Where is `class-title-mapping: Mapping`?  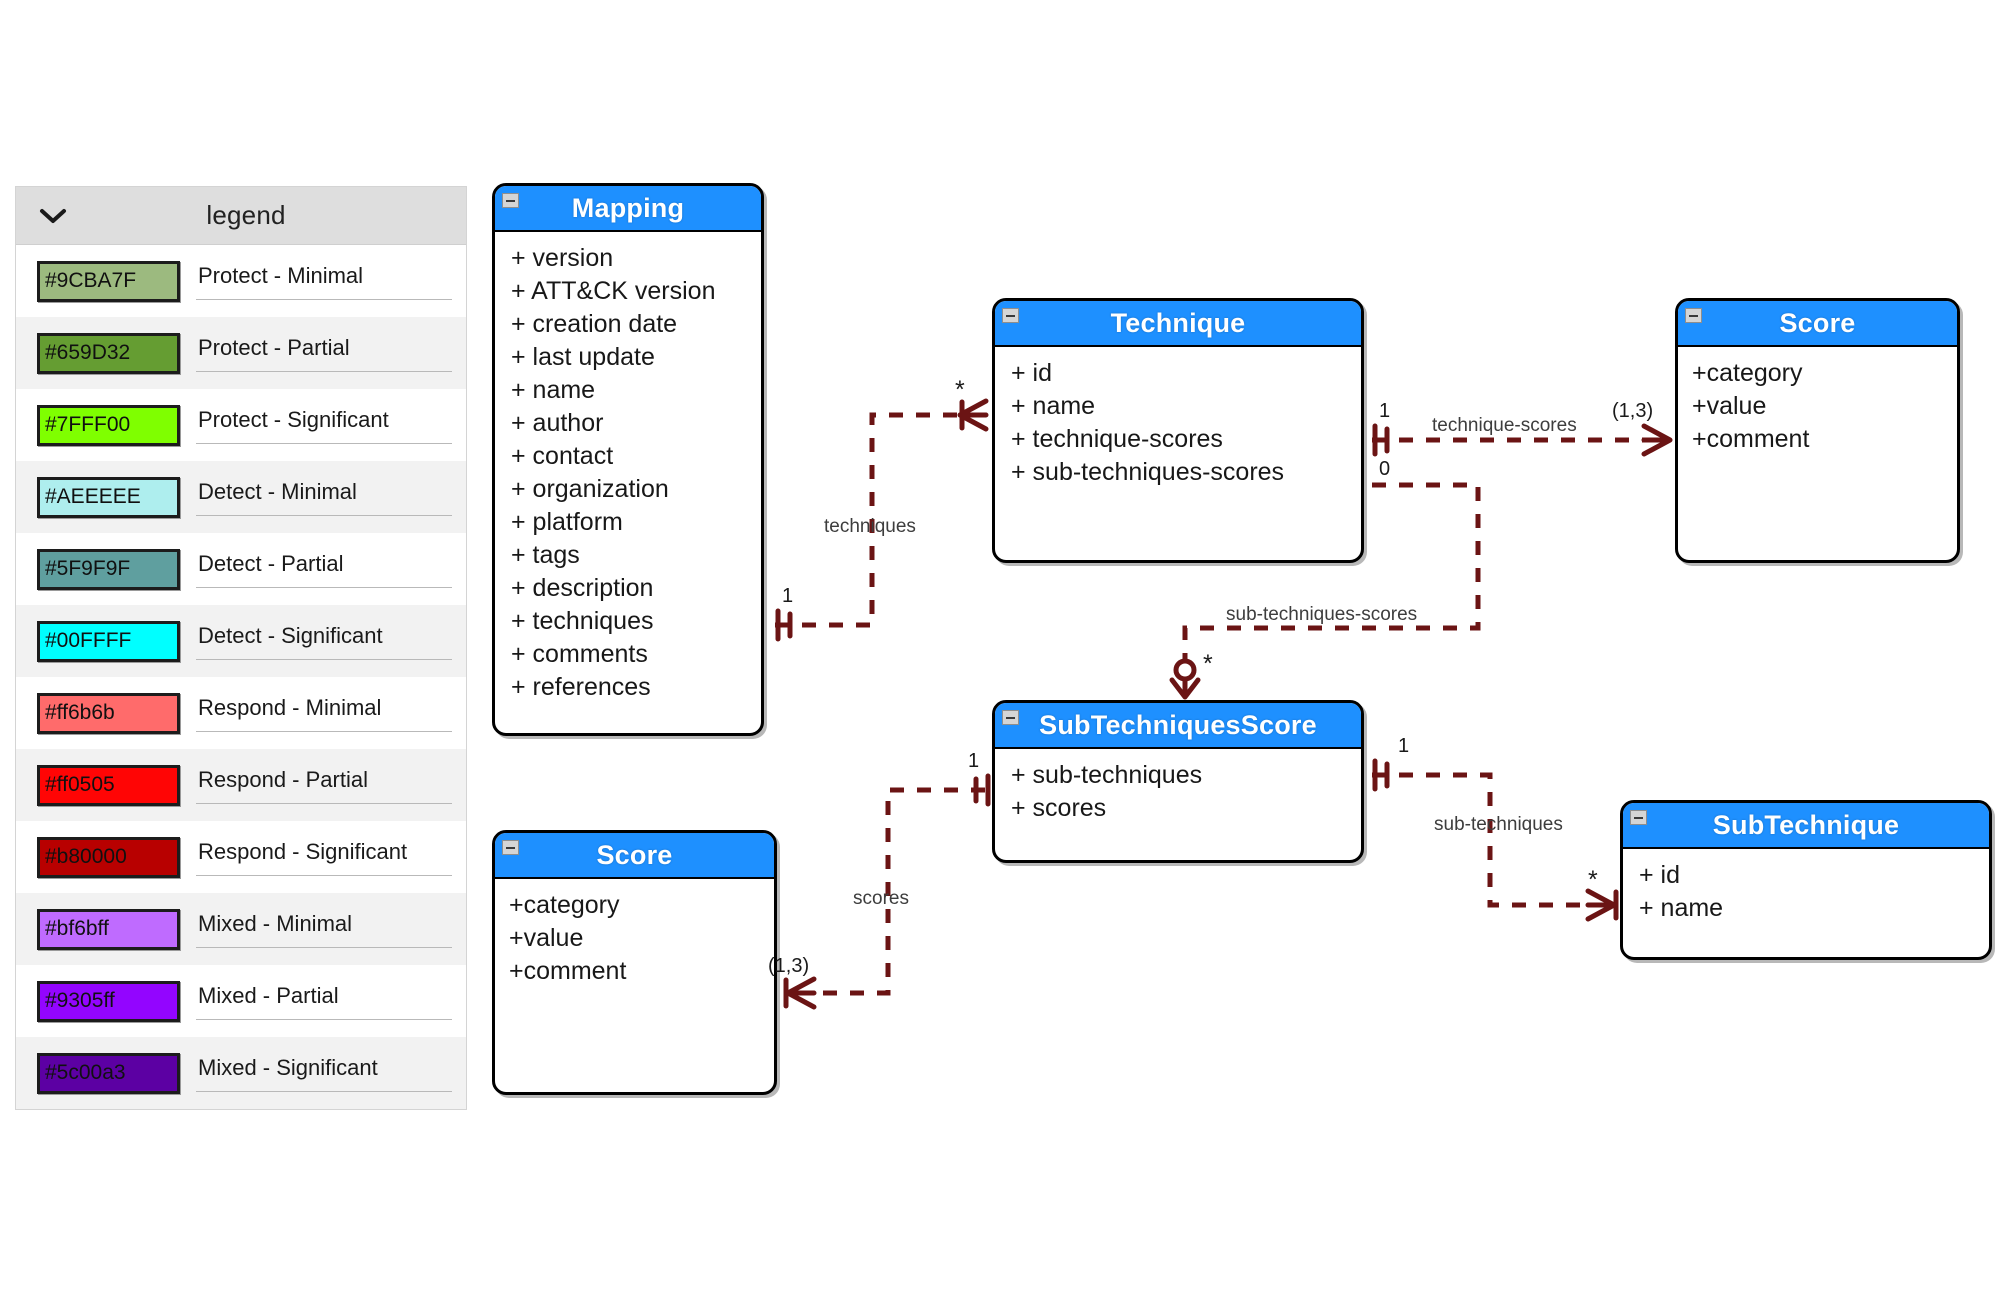 class-title-mapping: Mapping is located at coordinates (628, 207).